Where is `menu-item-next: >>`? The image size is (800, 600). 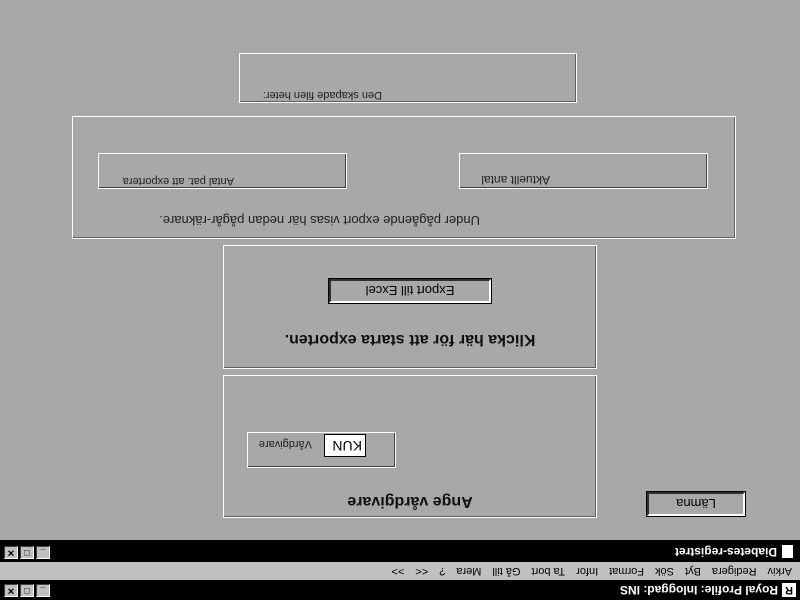
menu-item-next: >> is located at coordinates (398, 571).